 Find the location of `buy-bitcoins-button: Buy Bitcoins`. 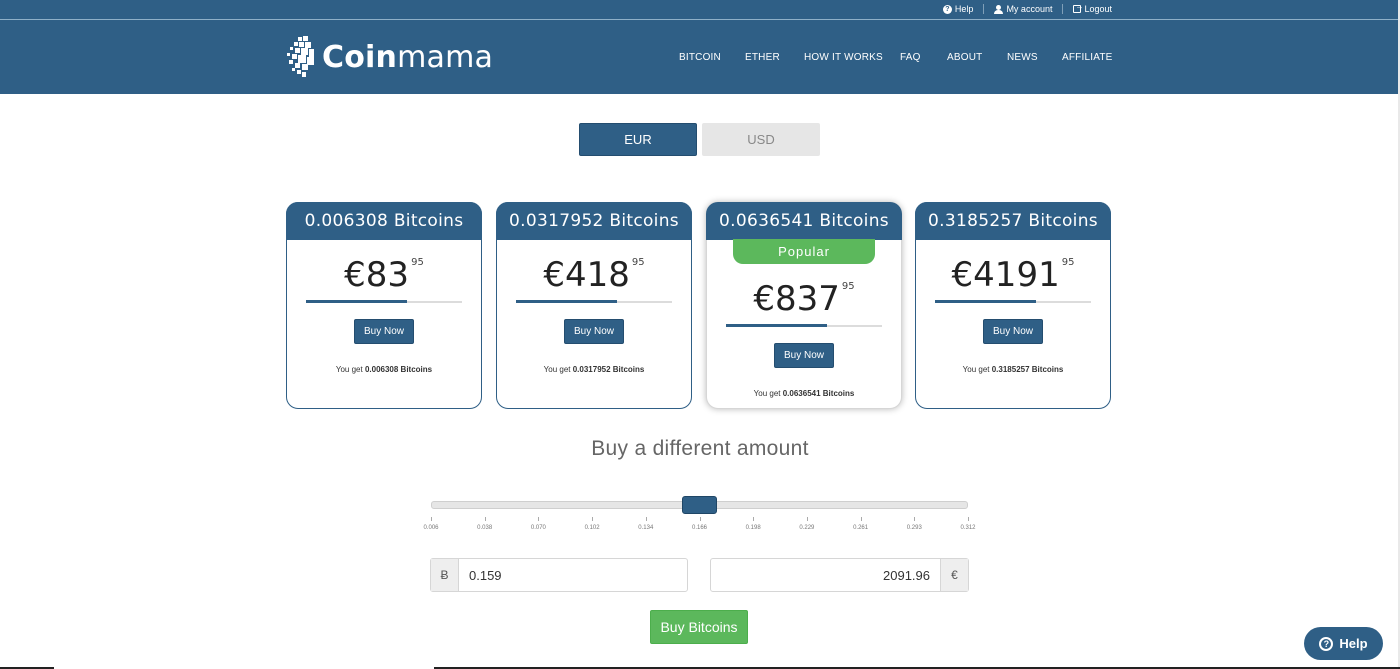

buy-bitcoins-button: Buy Bitcoins is located at coordinates (699, 627).